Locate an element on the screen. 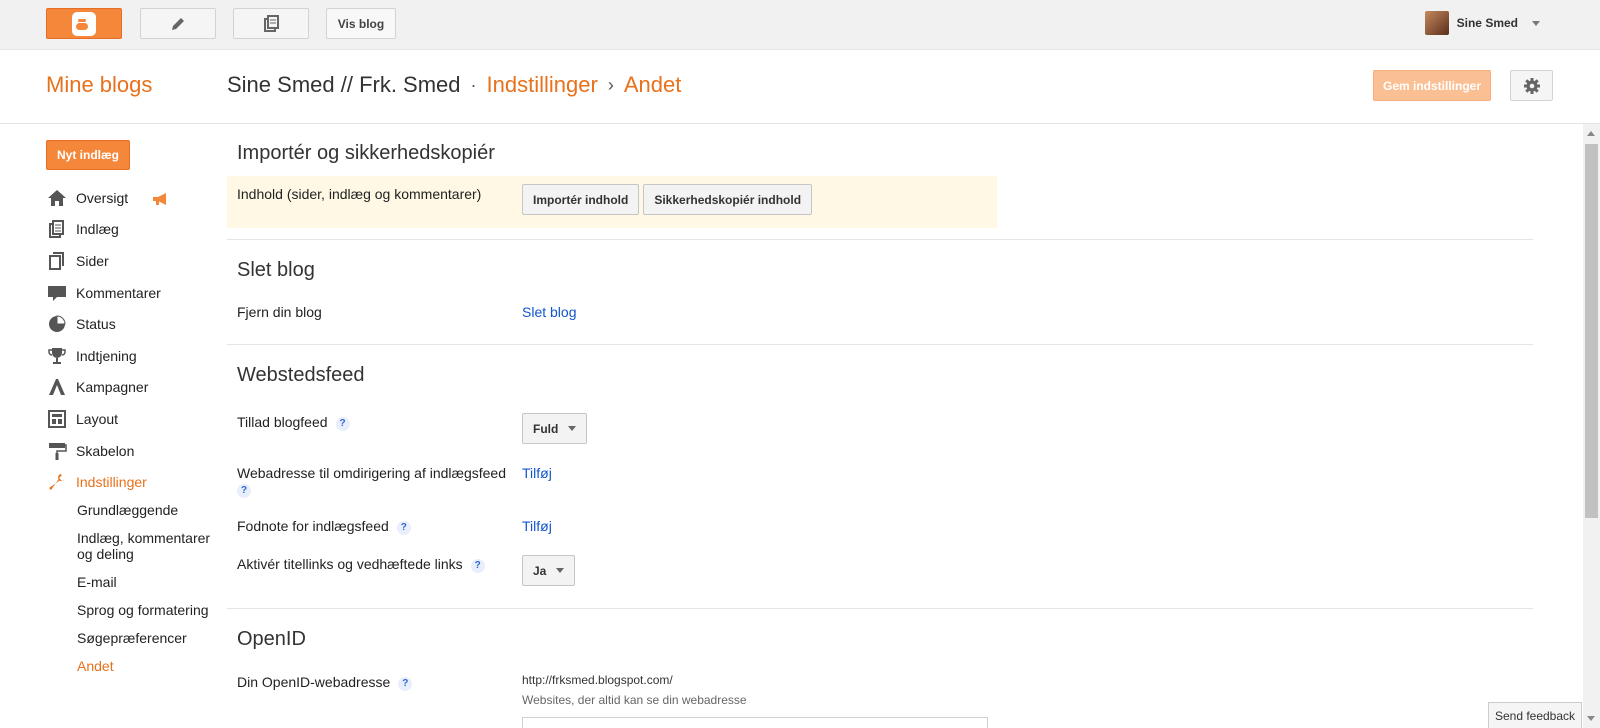 The height and width of the screenshot is (728, 1600). title-links-select-wrap: Ja is located at coordinates (549, 570).